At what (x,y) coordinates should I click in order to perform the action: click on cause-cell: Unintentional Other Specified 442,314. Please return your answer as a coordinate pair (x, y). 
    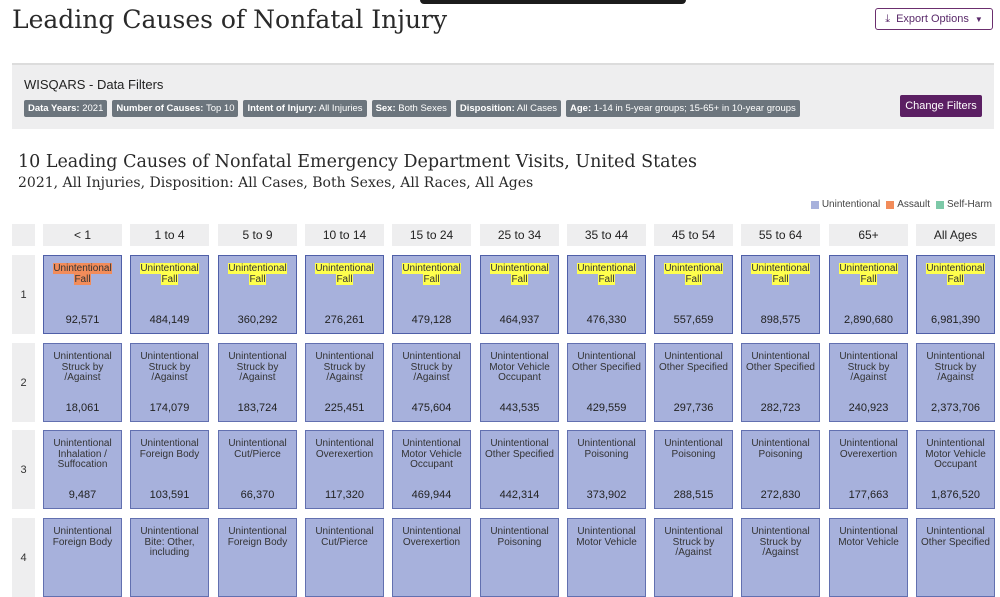
    Looking at the image, I should click on (519, 469).